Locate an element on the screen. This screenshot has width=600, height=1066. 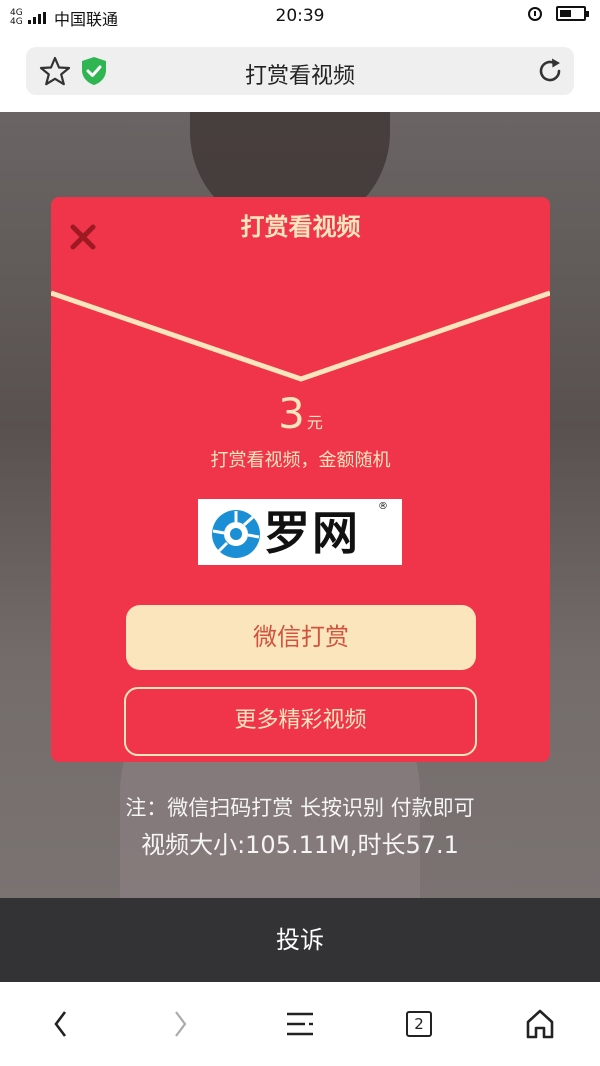
wechat-reward-button: 微信打赏 is located at coordinates (301, 637).